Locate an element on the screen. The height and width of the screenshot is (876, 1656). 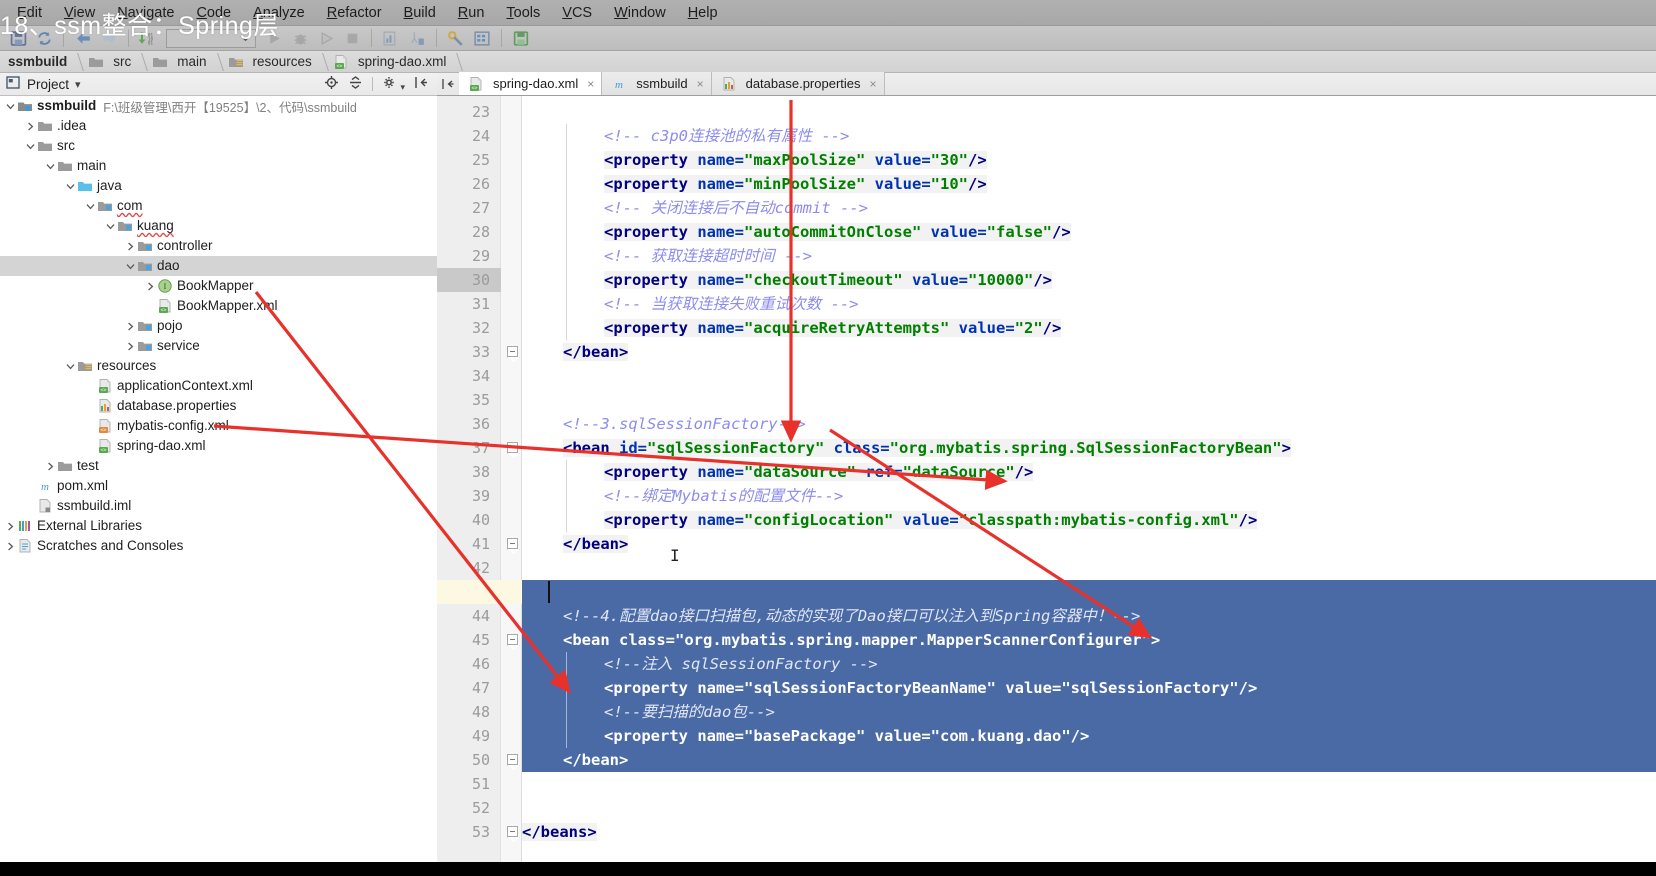
tree-row-src: src is located at coordinates (218, 146).